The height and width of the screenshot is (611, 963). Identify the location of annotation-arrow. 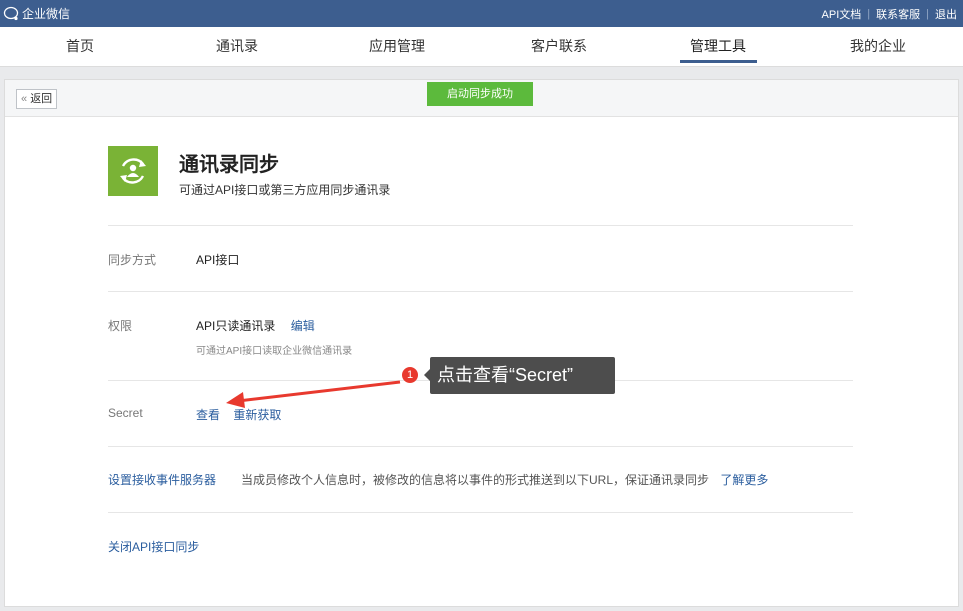
(313, 394).